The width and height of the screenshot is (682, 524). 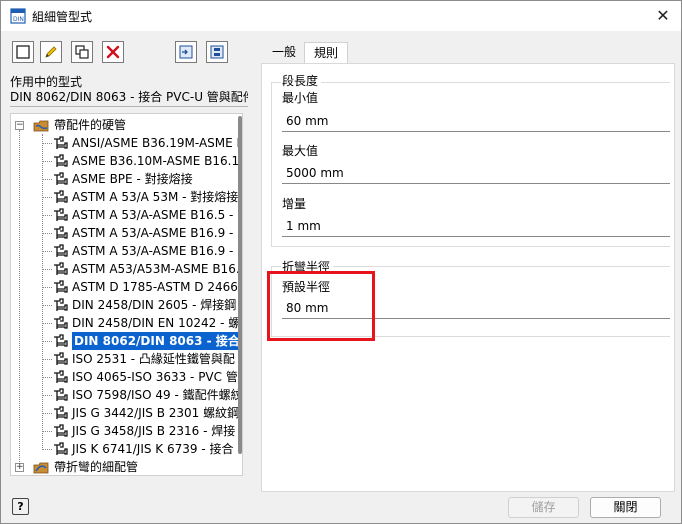 What do you see at coordinates (625, 507) in the screenshot?
I see `close-button: 關閉` at bounding box center [625, 507].